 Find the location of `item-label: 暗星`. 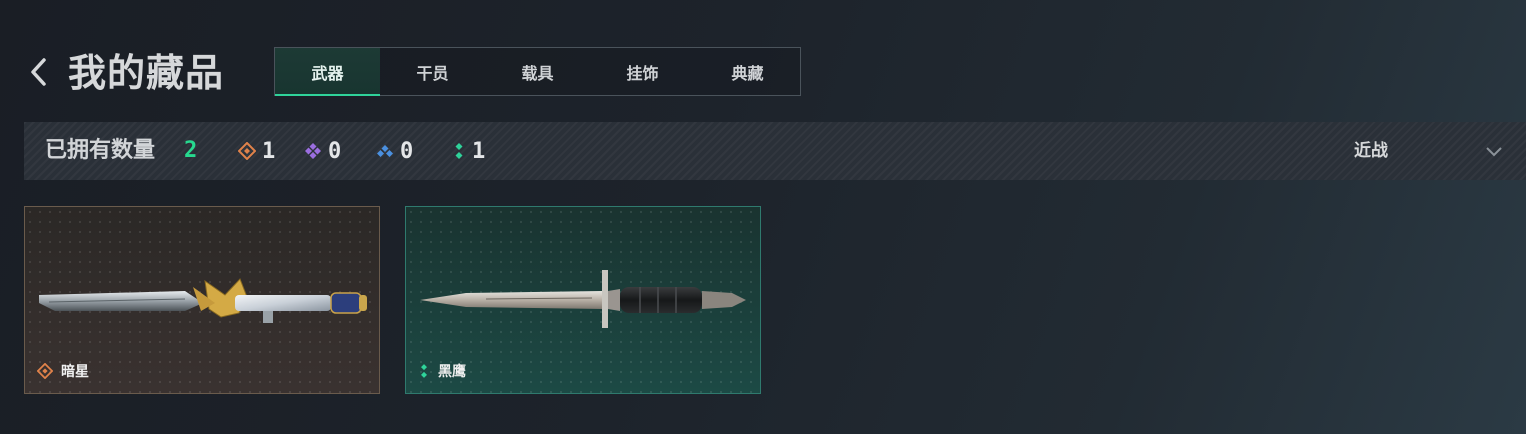

item-label: 暗星 is located at coordinates (63, 371).